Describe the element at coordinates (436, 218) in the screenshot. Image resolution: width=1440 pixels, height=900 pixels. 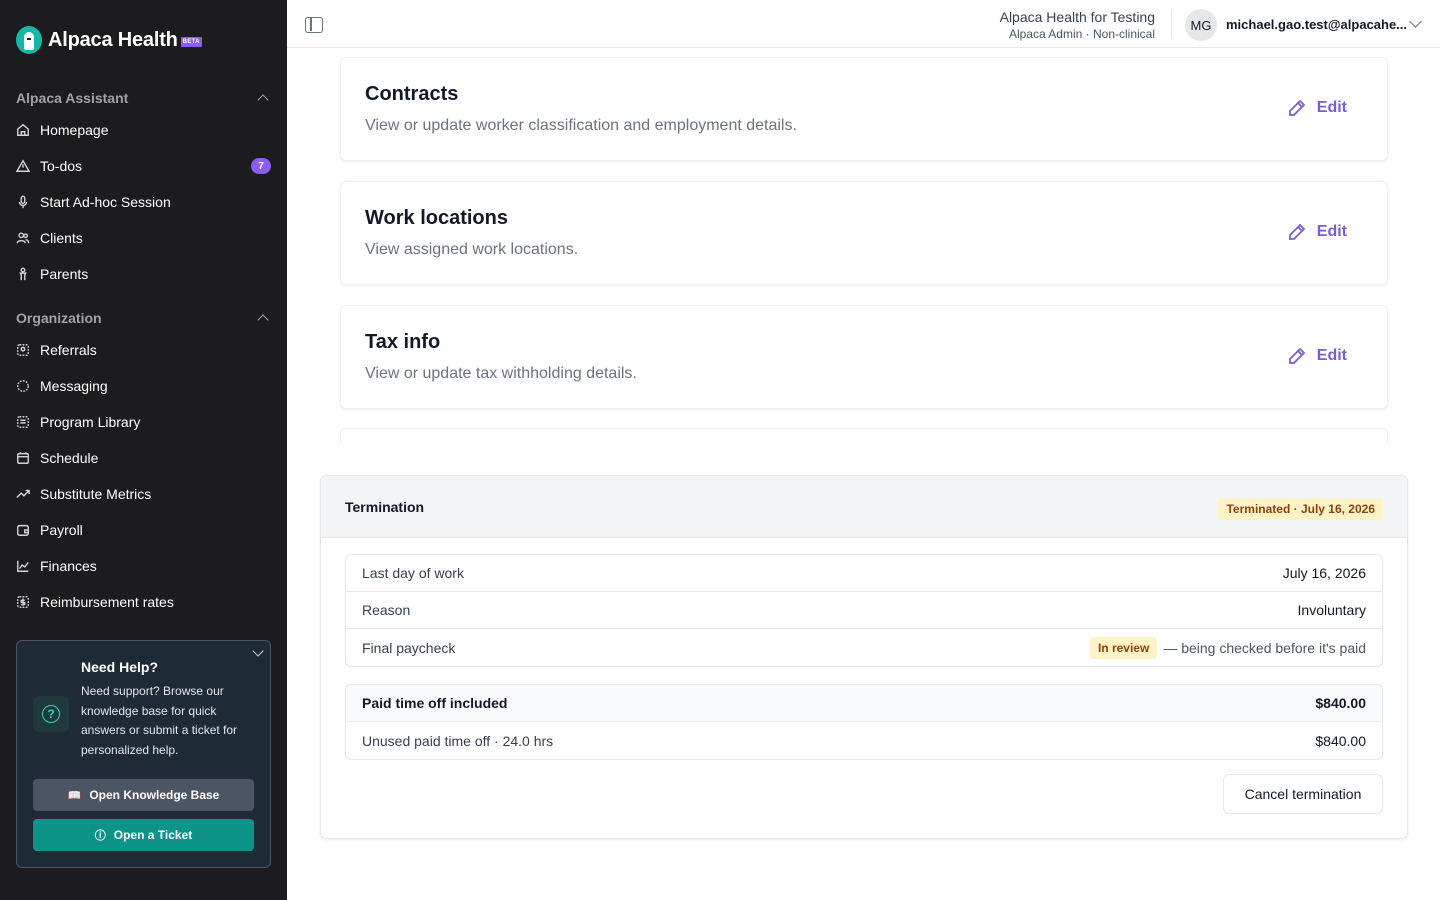
I see `card-title: Work locations` at that location.